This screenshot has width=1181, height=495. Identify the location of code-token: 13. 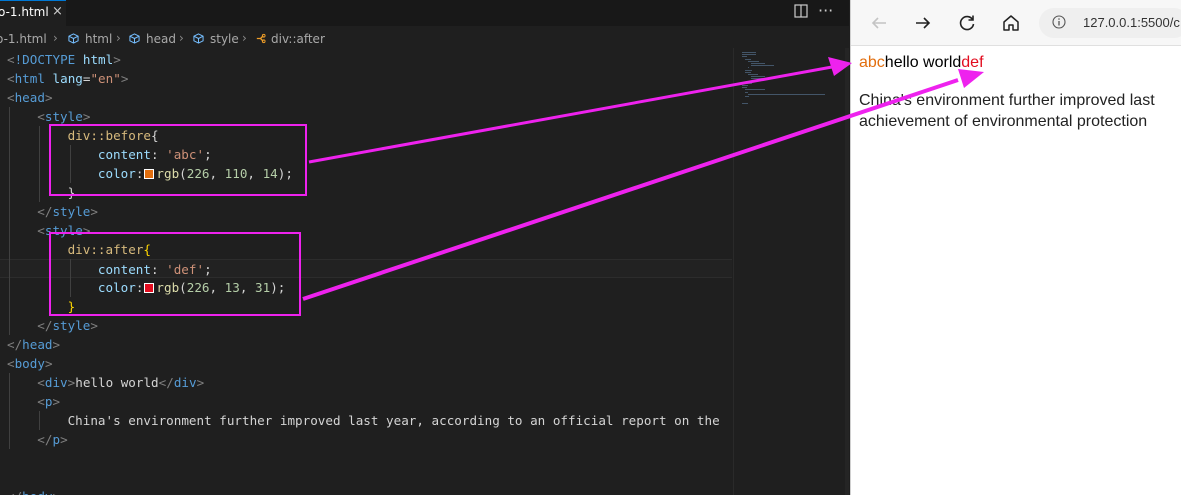
(232, 287).